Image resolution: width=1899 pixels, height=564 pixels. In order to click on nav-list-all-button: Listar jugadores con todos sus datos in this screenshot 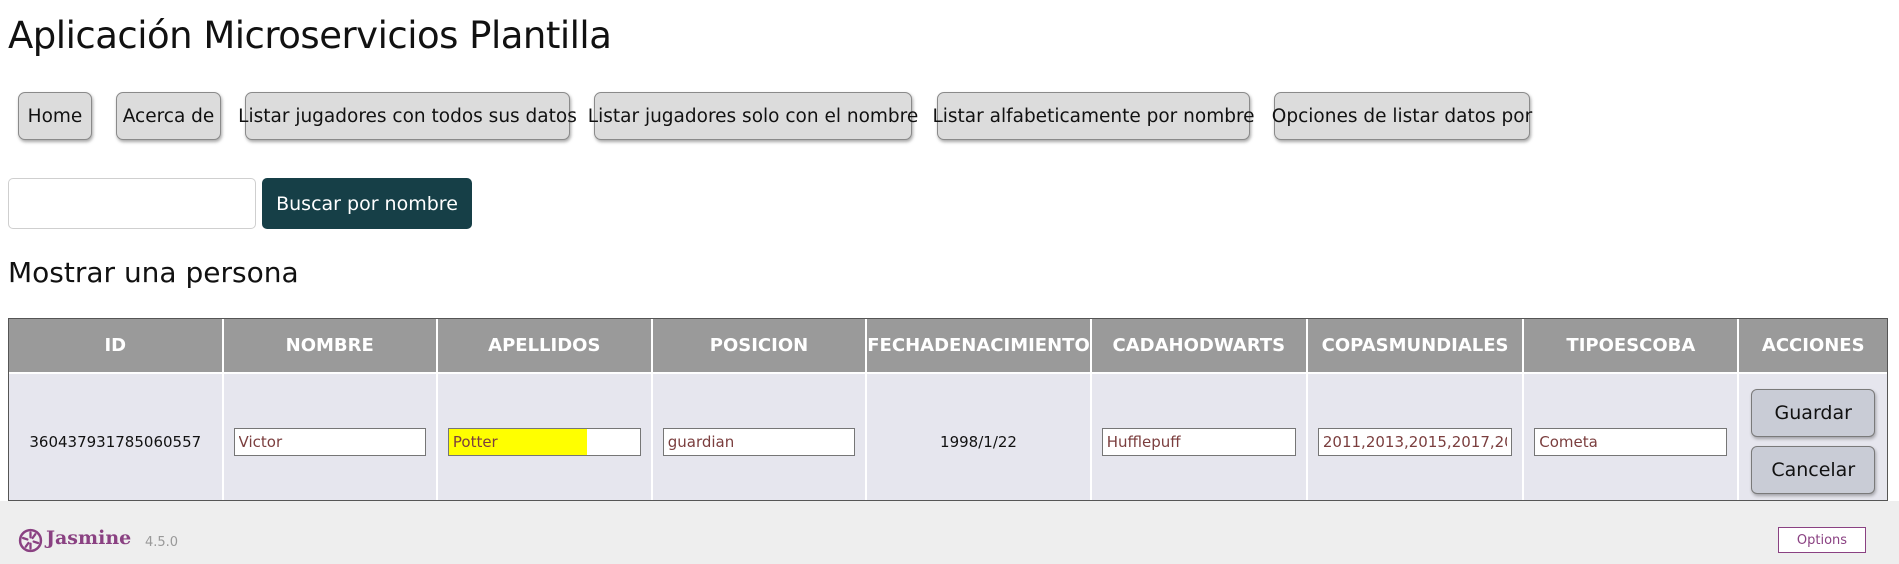, I will do `click(407, 116)`.